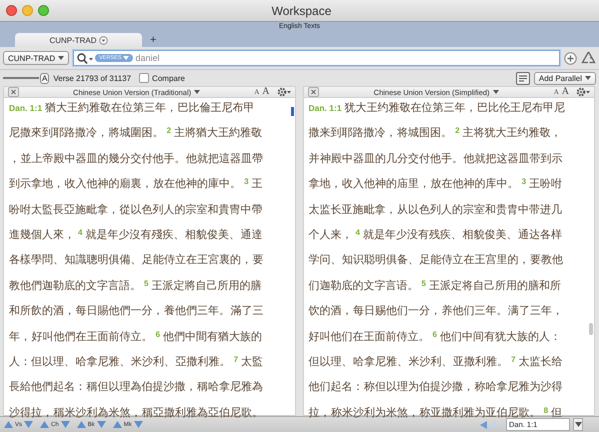  What do you see at coordinates (545, 184) in the screenshot?
I see `verse-text: 王吩咐` at bounding box center [545, 184].